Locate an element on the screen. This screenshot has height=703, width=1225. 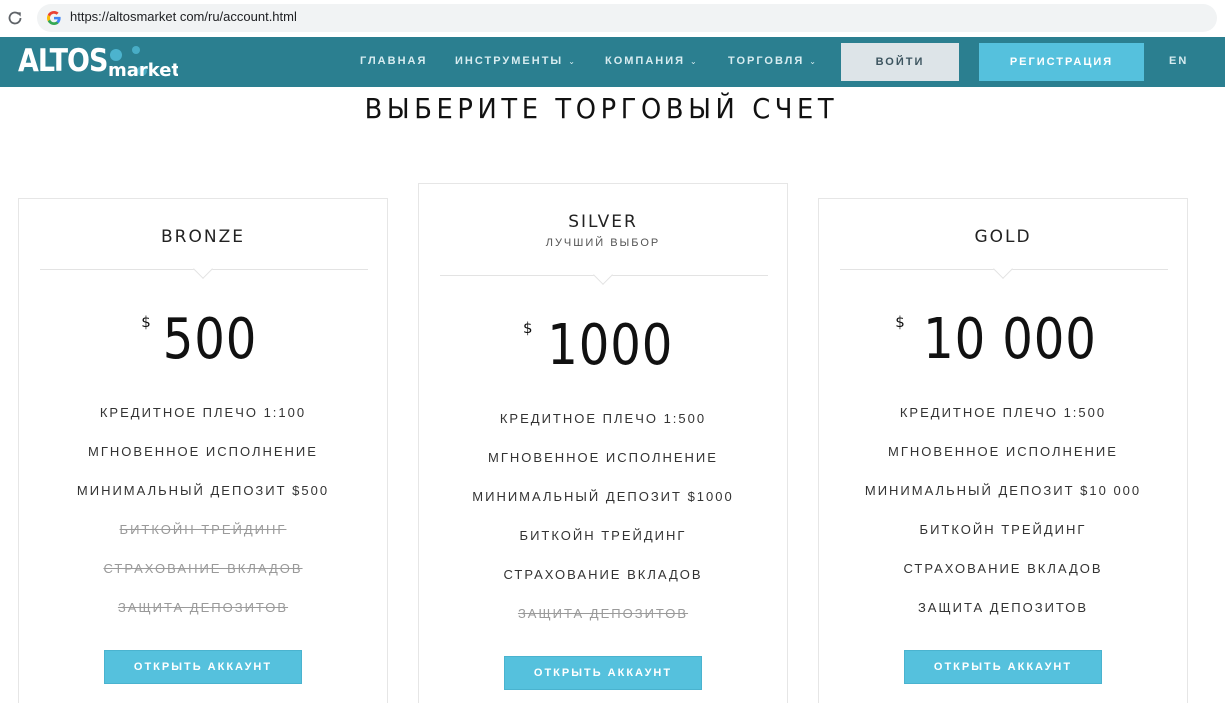
google-icon is located at coordinates (54, 18).